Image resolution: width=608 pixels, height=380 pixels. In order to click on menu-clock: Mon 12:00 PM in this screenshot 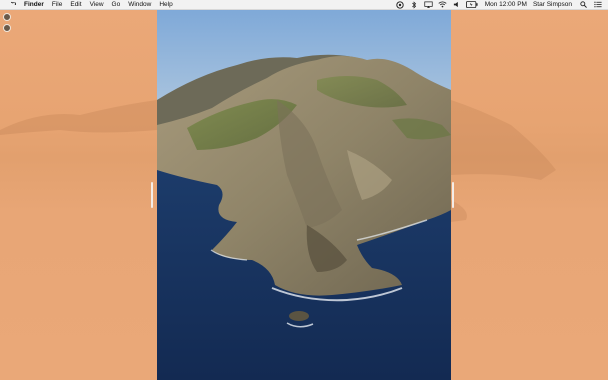, I will do `click(506, 5)`.